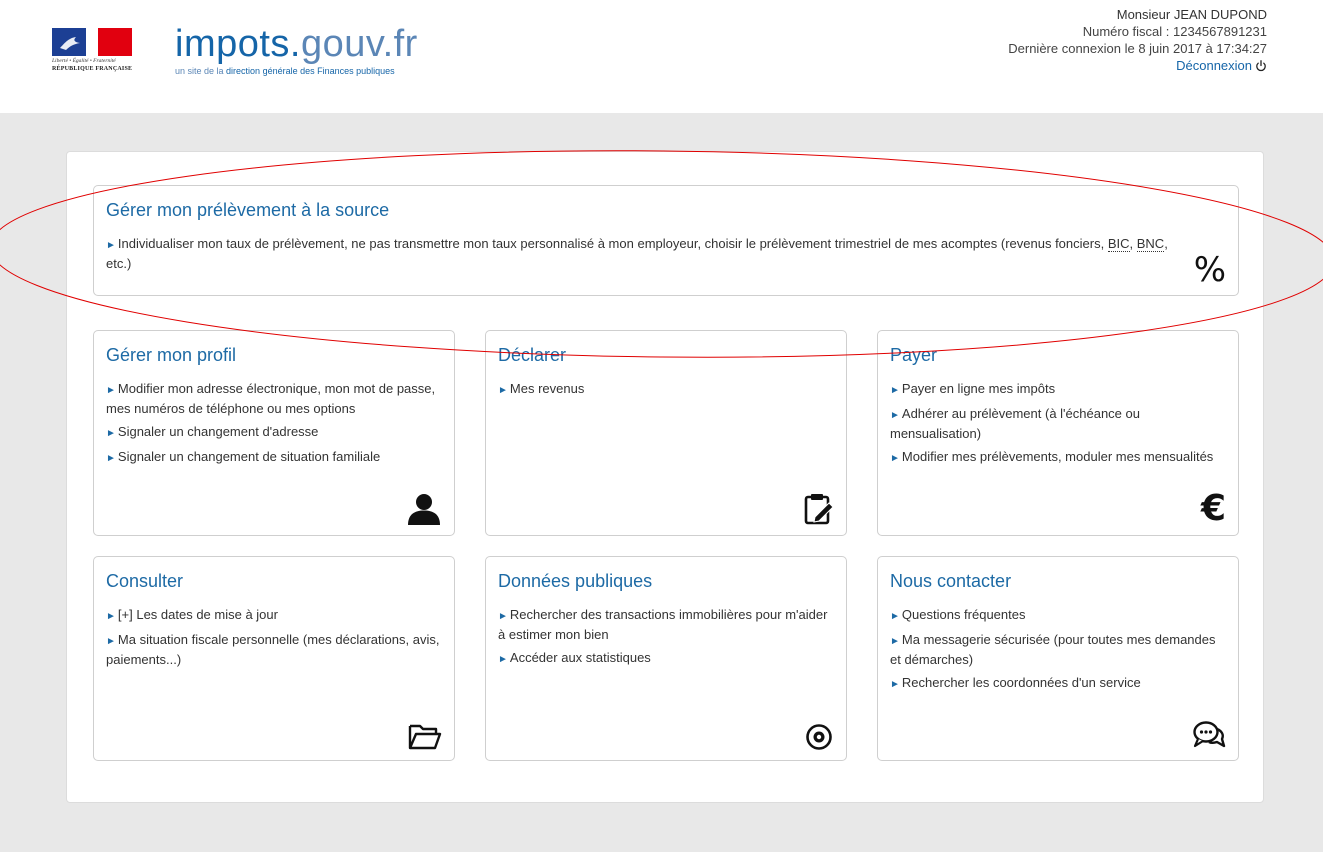 The height and width of the screenshot is (852, 1323). I want to click on abbr-bnc: BNC, so click(1150, 244).